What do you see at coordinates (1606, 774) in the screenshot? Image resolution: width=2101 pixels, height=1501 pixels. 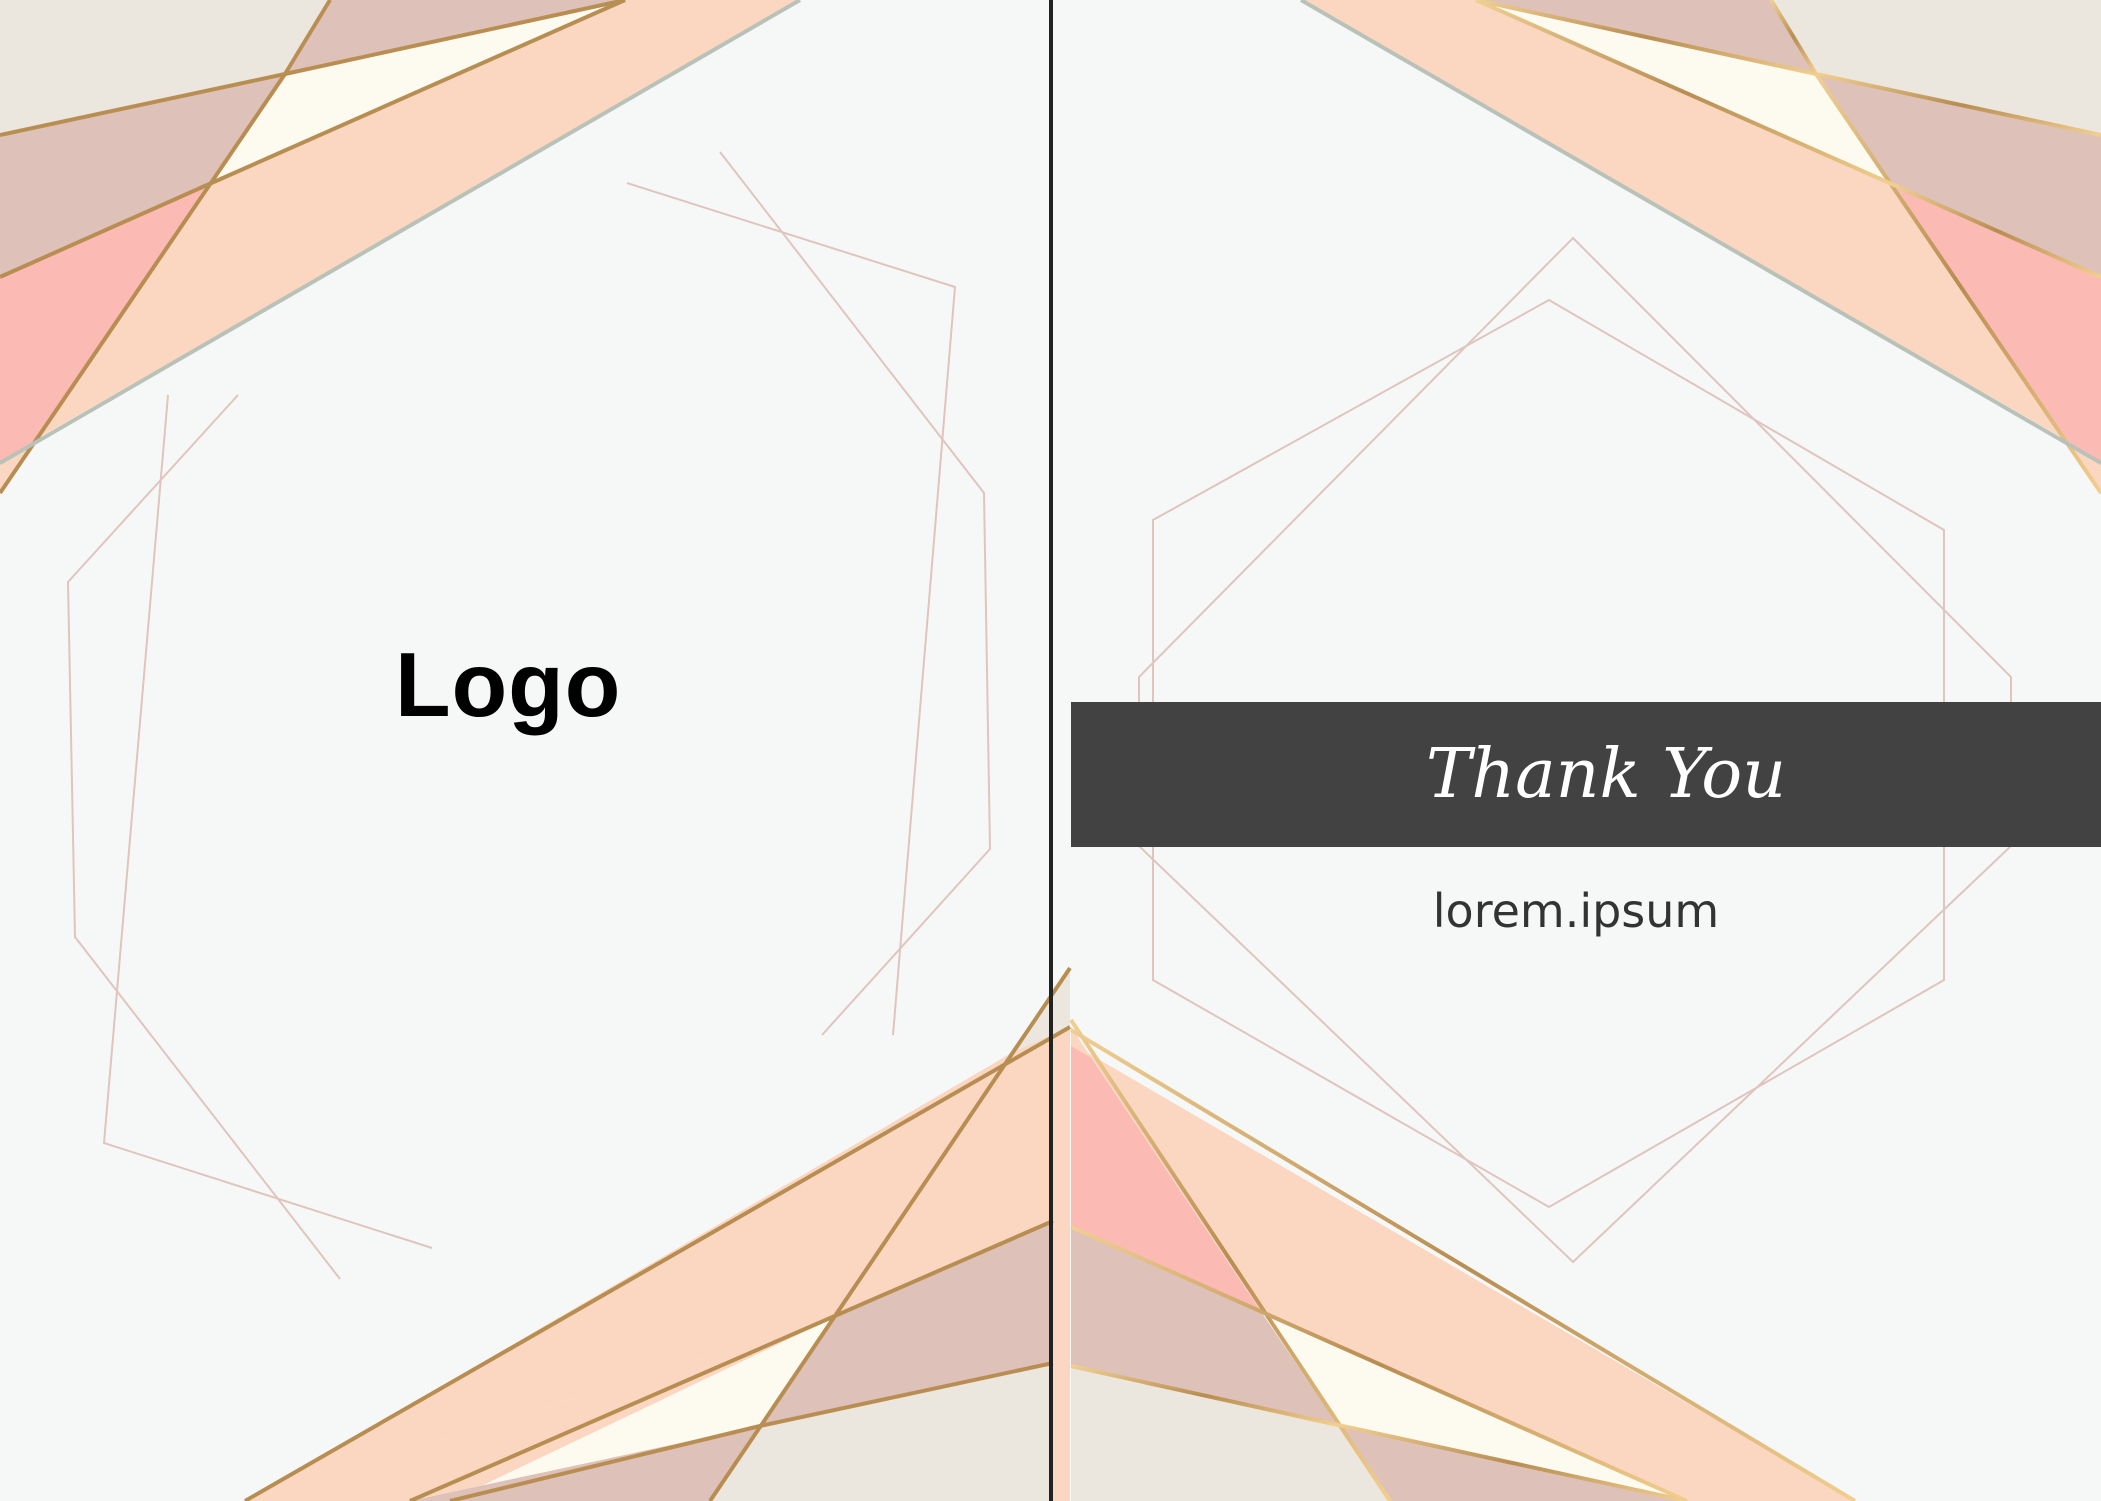 I see `thank-you-heading: Thank You` at bounding box center [1606, 774].